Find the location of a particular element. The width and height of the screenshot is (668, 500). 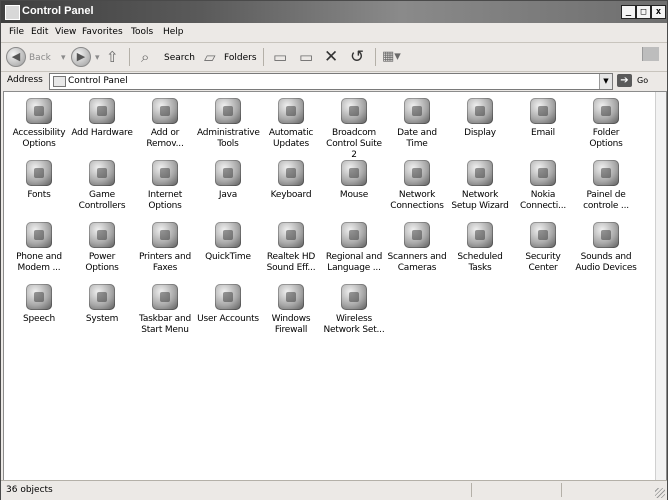

folders-button: Folders is located at coordinates (240, 58).